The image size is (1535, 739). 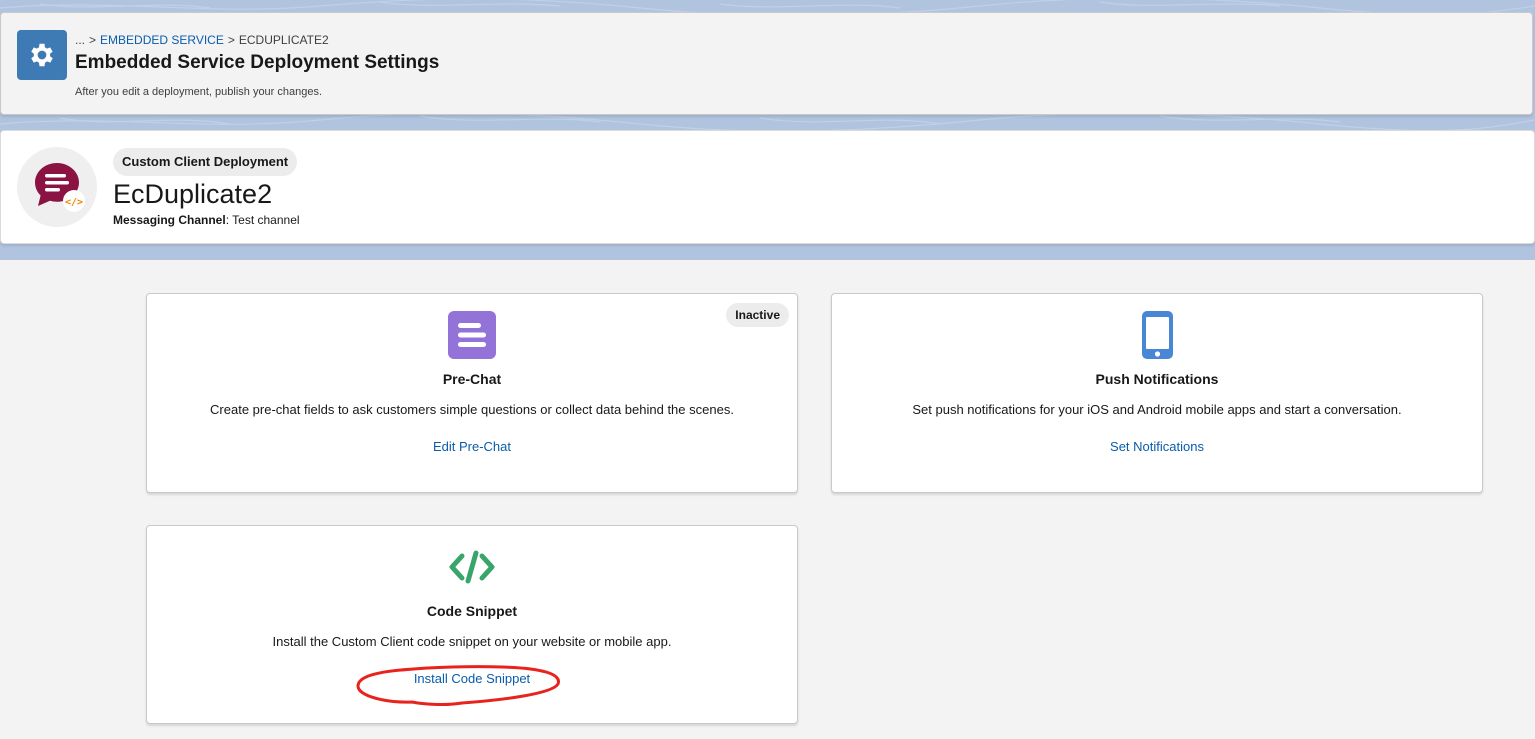 What do you see at coordinates (472, 379) in the screenshot?
I see `tile-title: Pre-Chat` at bounding box center [472, 379].